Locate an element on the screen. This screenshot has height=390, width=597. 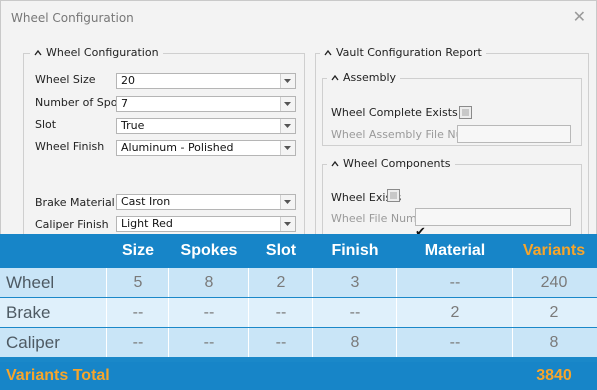
table-row: Brake -- -- -- -- 2 2 is located at coordinates (298, 312).